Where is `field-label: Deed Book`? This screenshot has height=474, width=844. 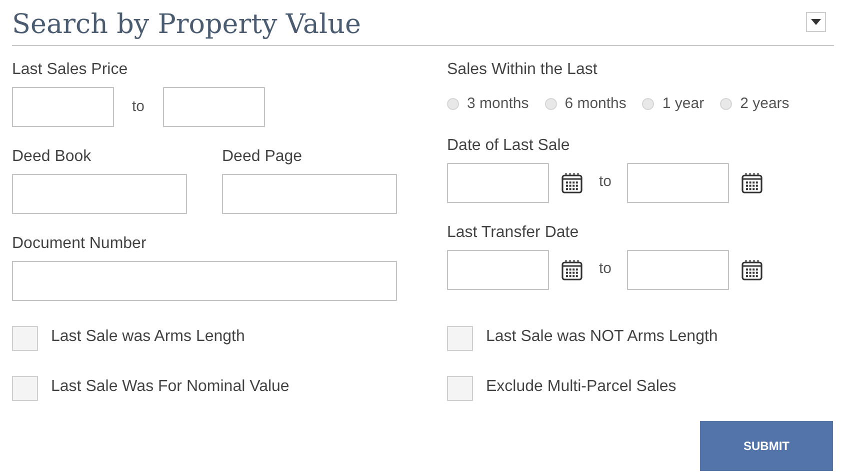 field-label: Deed Book is located at coordinates (52, 157).